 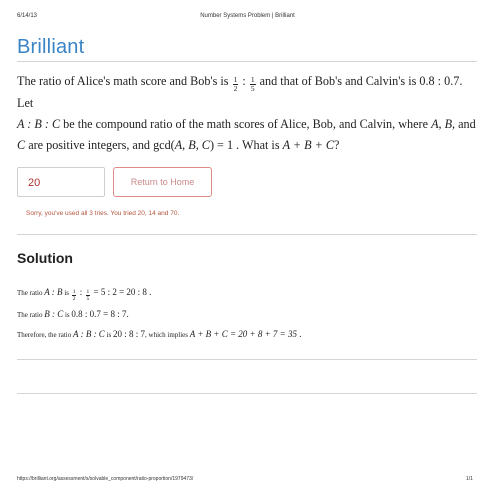 I want to click on section-divider, so click(x=247, y=234).